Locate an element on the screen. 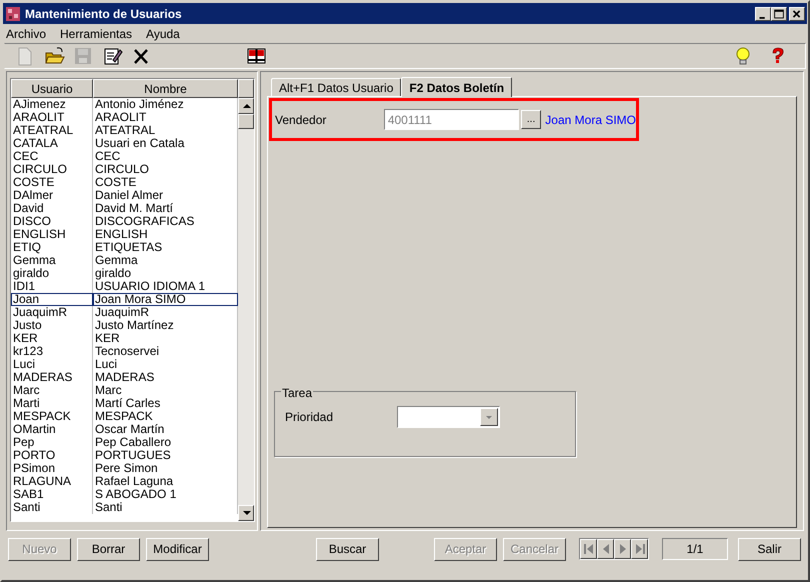 The image size is (810, 582). priority-dropdown is located at coordinates (448, 417).